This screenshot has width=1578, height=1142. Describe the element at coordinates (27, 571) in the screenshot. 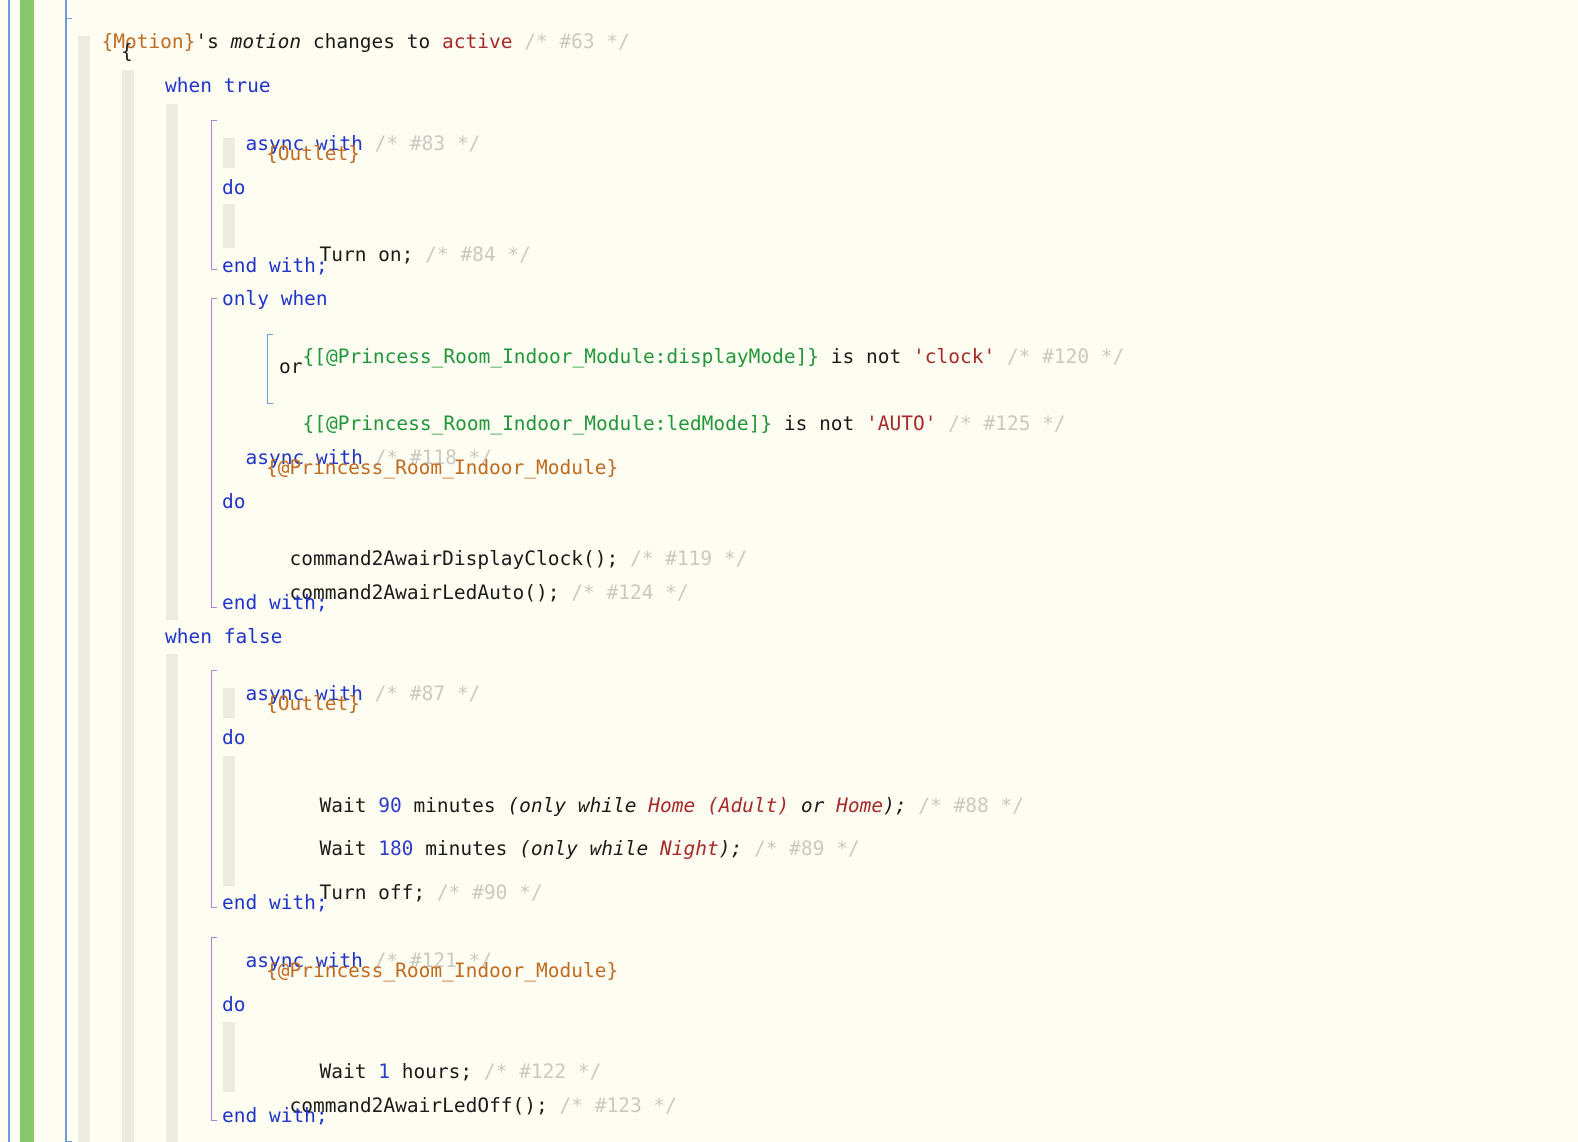

I see `gutter-green-bar` at that location.